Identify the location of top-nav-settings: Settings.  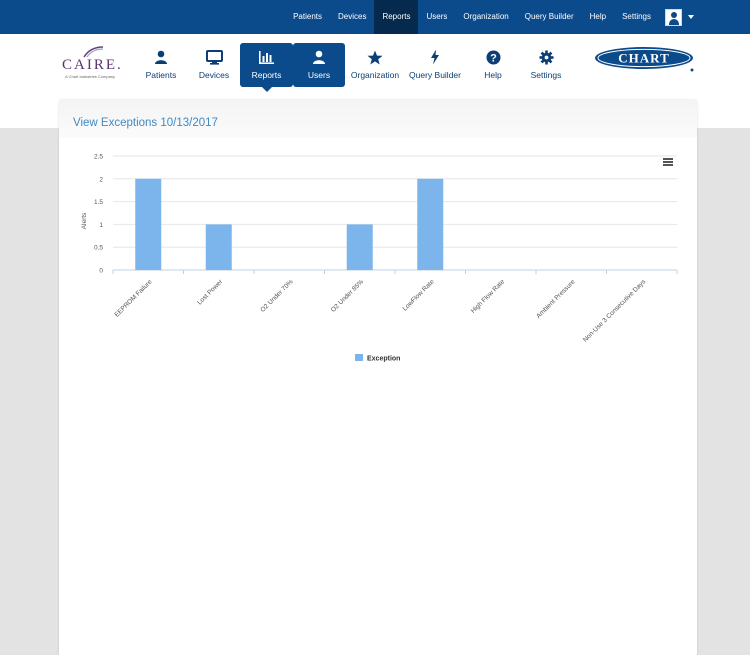
(636, 17).